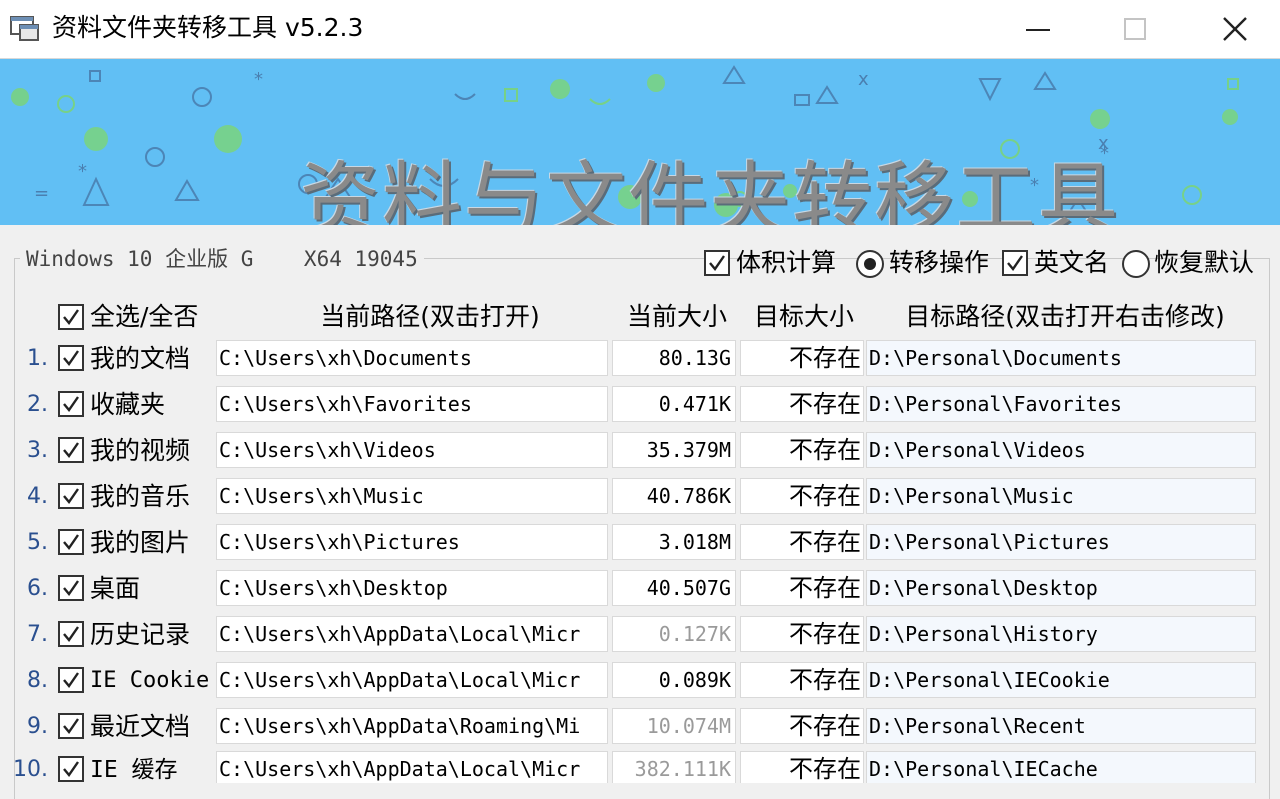  I want to click on row-number: 10., so click(30, 769).